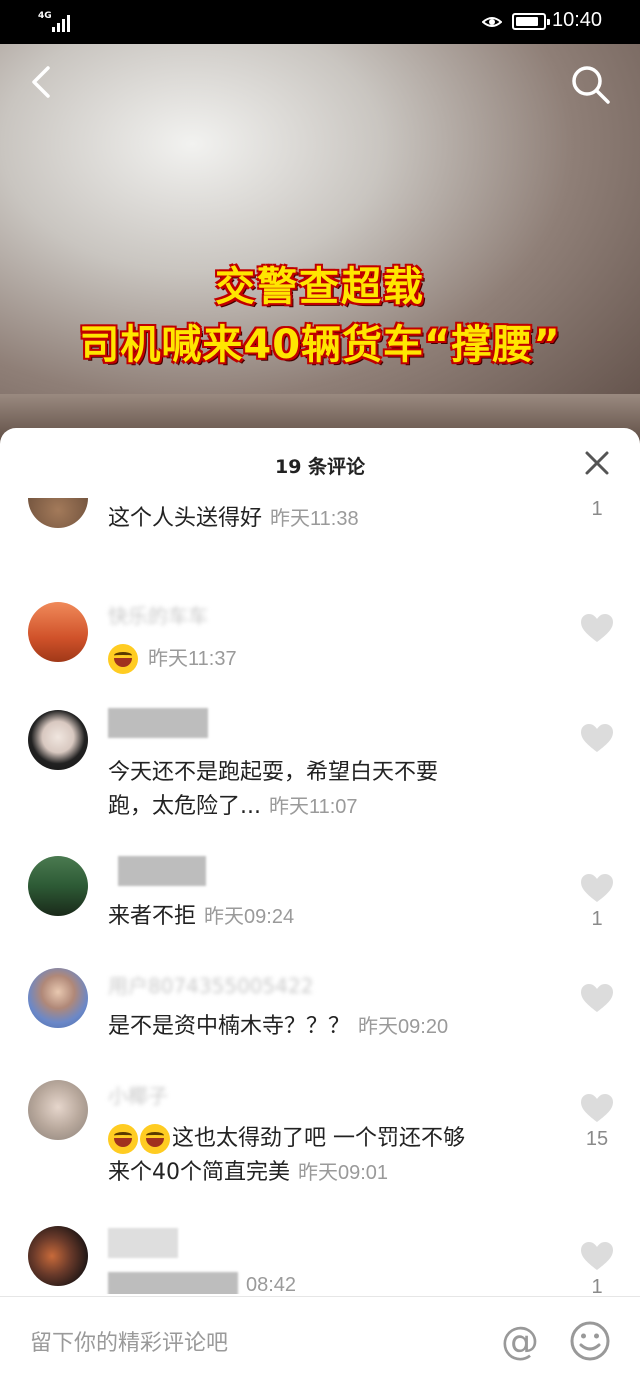  Describe the element at coordinates (343, 1173) in the screenshot. I see `comment-time: 昨天09:01` at that location.